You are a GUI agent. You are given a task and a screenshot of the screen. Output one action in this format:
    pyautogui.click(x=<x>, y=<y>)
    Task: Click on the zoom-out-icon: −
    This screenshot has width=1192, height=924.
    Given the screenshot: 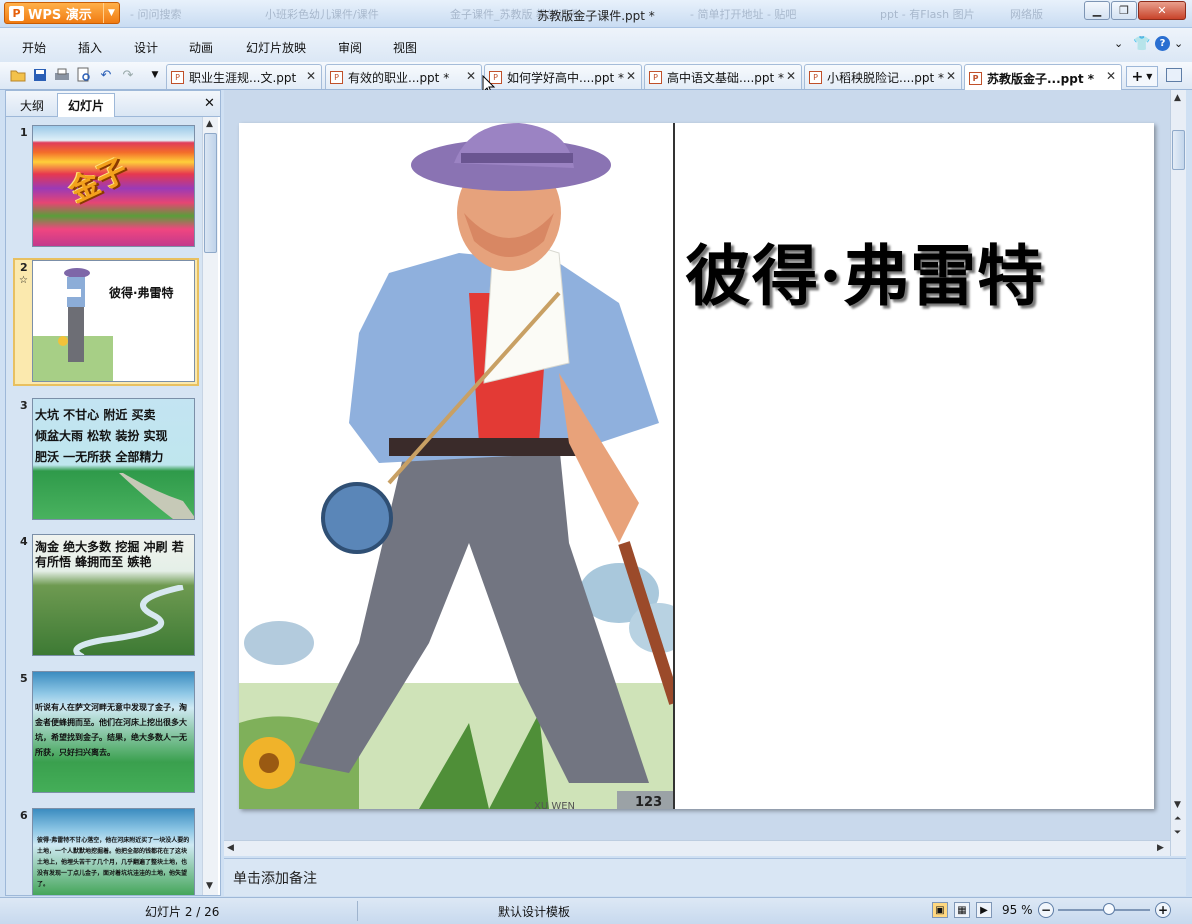 What is the action you would take?
    pyautogui.click(x=1046, y=910)
    